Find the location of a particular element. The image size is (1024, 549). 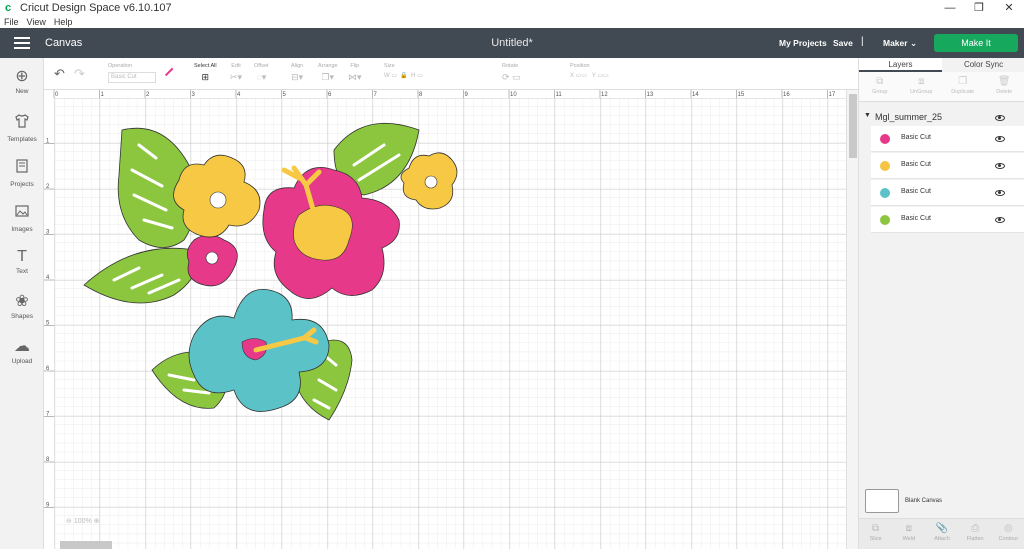

redo-icon: ↷ is located at coordinates (79, 74).